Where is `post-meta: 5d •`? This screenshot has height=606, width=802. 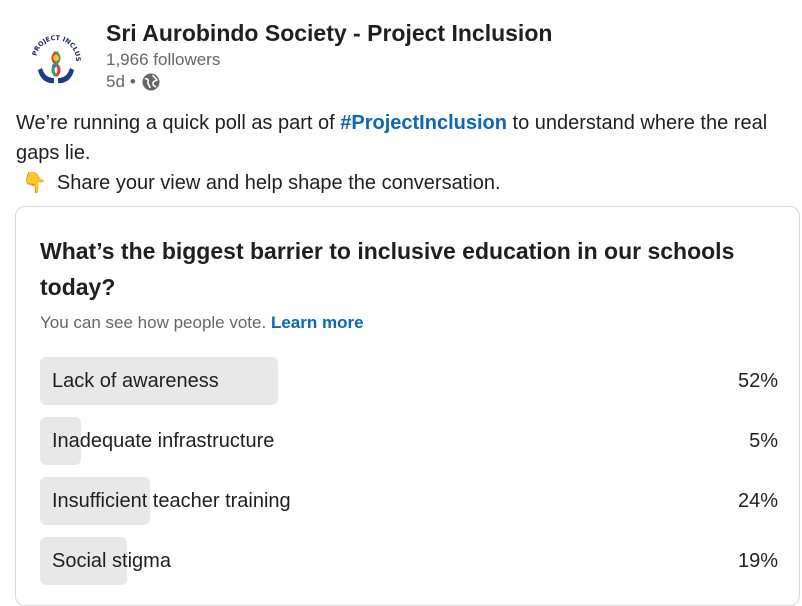
post-meta: 5d • is located at coordinates (133, 82).